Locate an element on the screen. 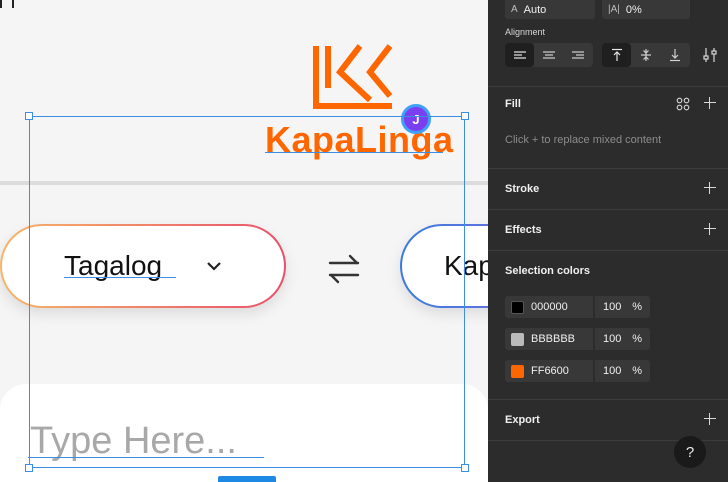 The width and height of the screenshot is (728, 482). color-hex-field: 000000 is located at coordinates (549, 307).